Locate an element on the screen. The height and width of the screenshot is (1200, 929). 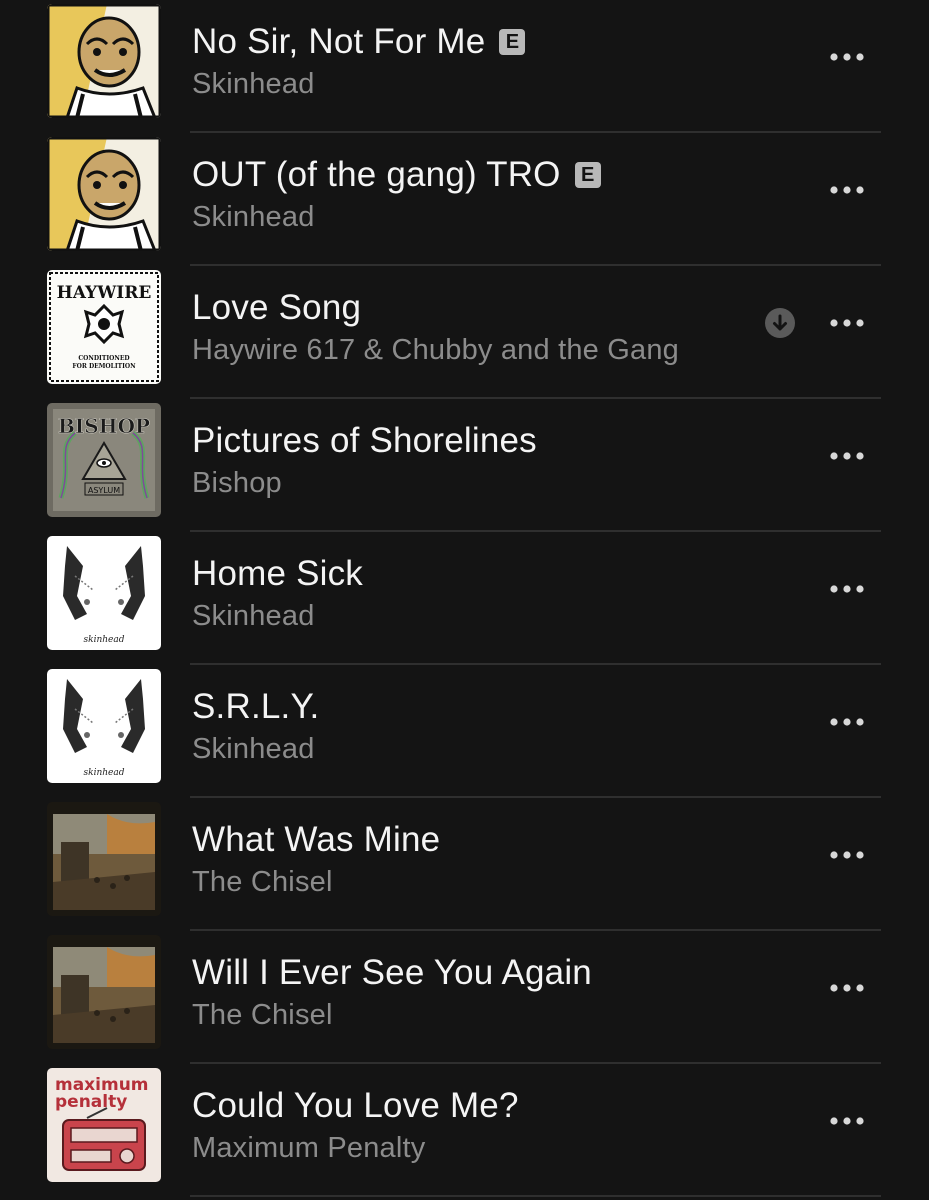
album-artwork: HAYWIRE CONDITIONED FOR DEMOLITION is located at coordinates (104, 327).